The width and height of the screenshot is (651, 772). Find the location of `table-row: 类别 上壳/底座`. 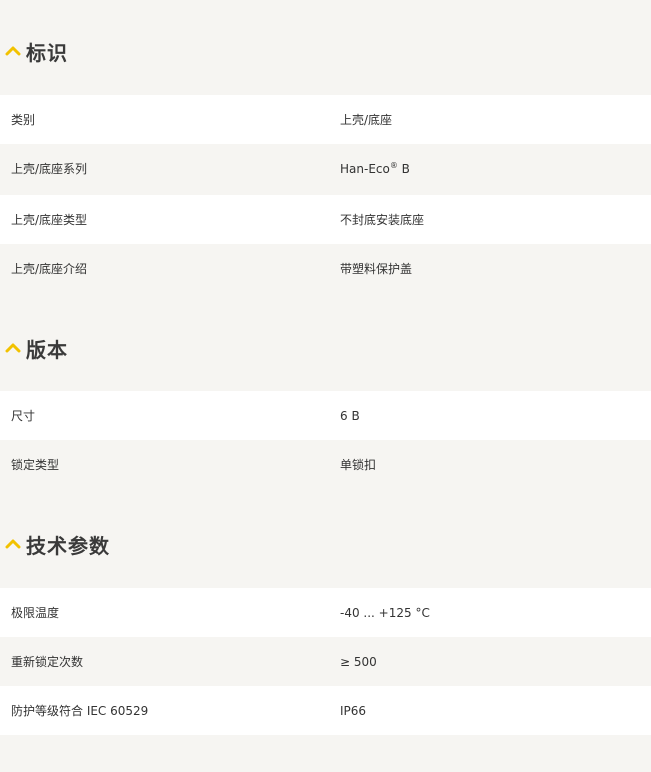

table-row: 类别 上壳/底座 is located at coordinates (325, 119).